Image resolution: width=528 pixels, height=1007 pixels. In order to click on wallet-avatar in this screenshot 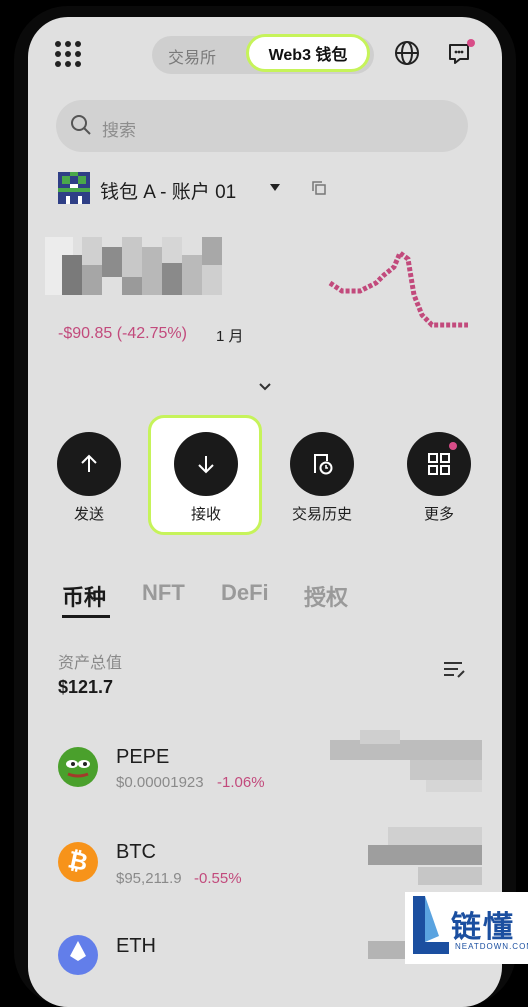, I will do `click(74, 188)`.